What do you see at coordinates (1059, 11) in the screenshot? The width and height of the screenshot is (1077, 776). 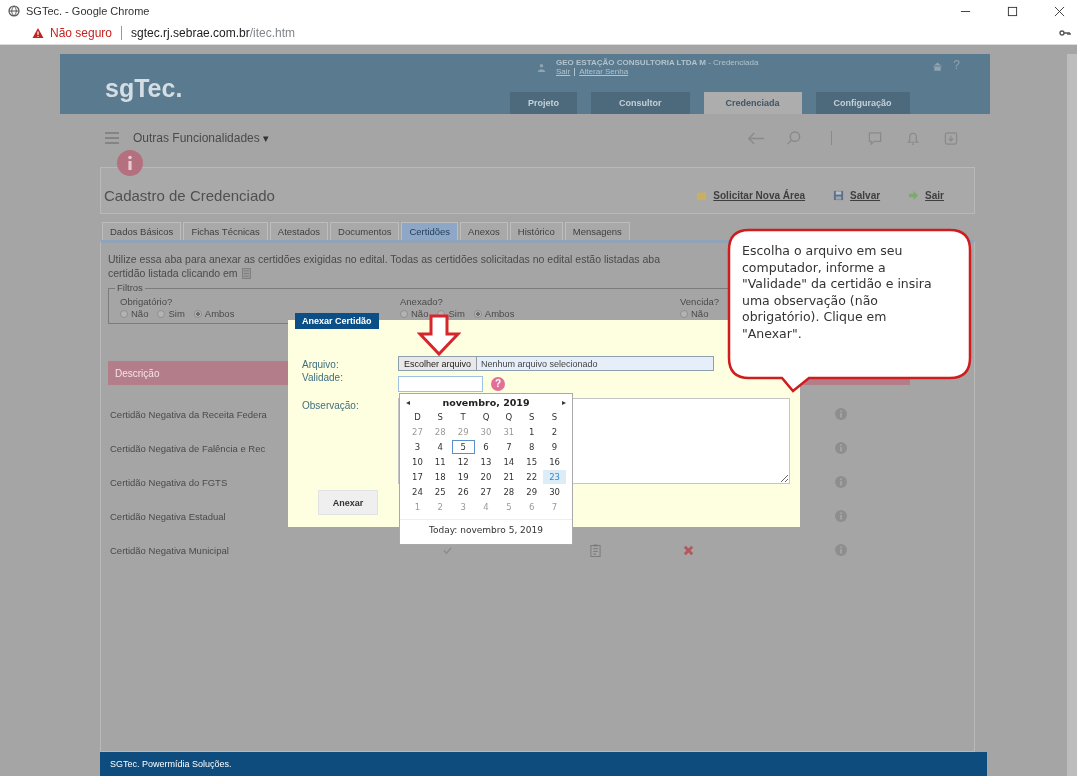 I see `close-button` at bounding box center [1059, 11].